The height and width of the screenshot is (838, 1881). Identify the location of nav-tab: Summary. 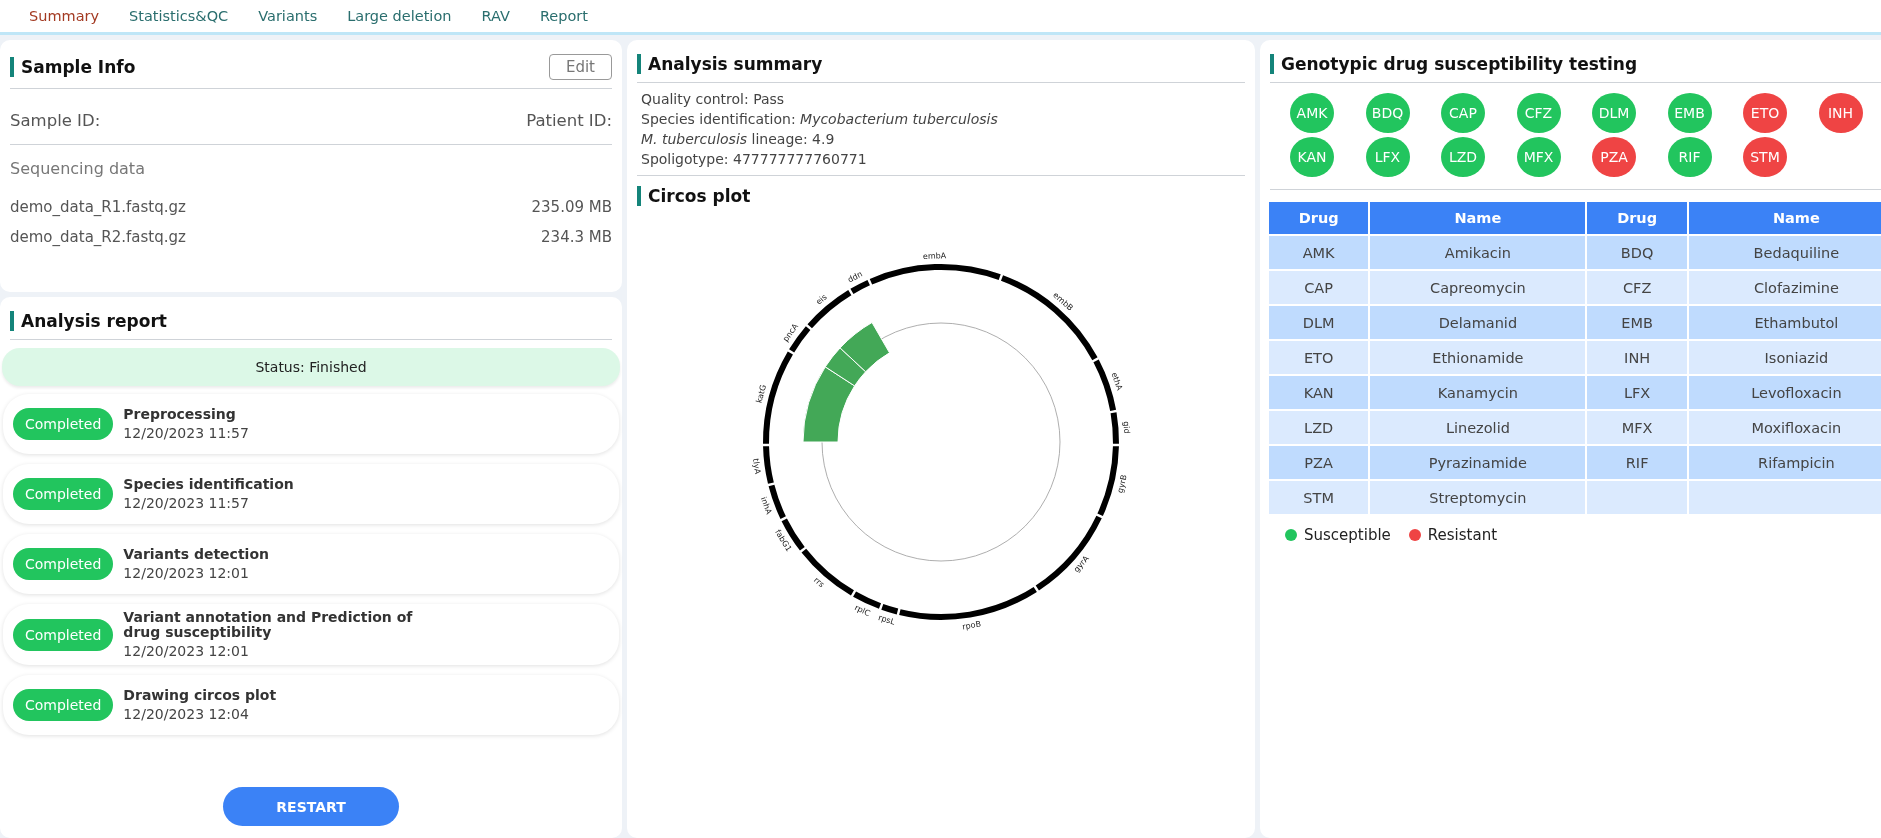
(64, 16).